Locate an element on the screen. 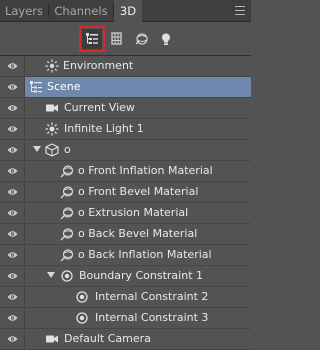 Image resolution: width=320 pixels, height=350 pixels. tree-row-label: o Back Inflation Material is located at coordinates (145, 254).